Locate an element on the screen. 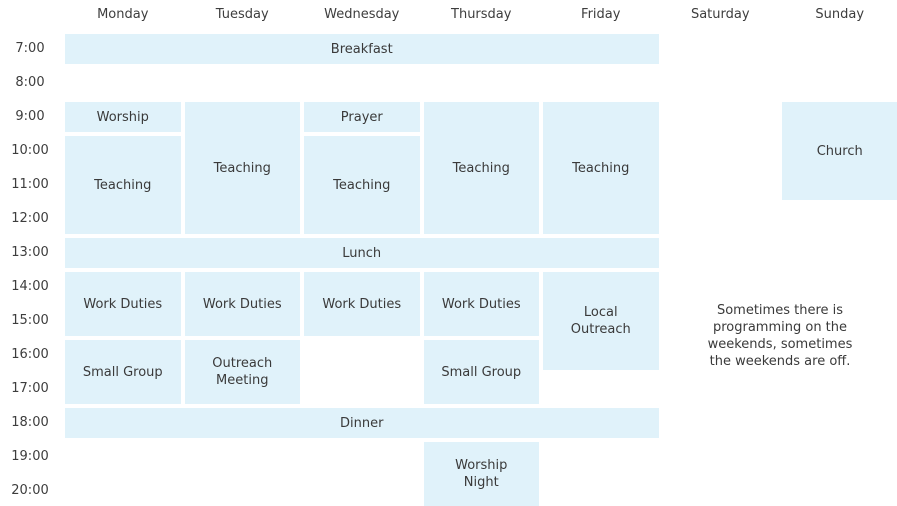  event-worship: Worship is located at coordinates (123, 117).